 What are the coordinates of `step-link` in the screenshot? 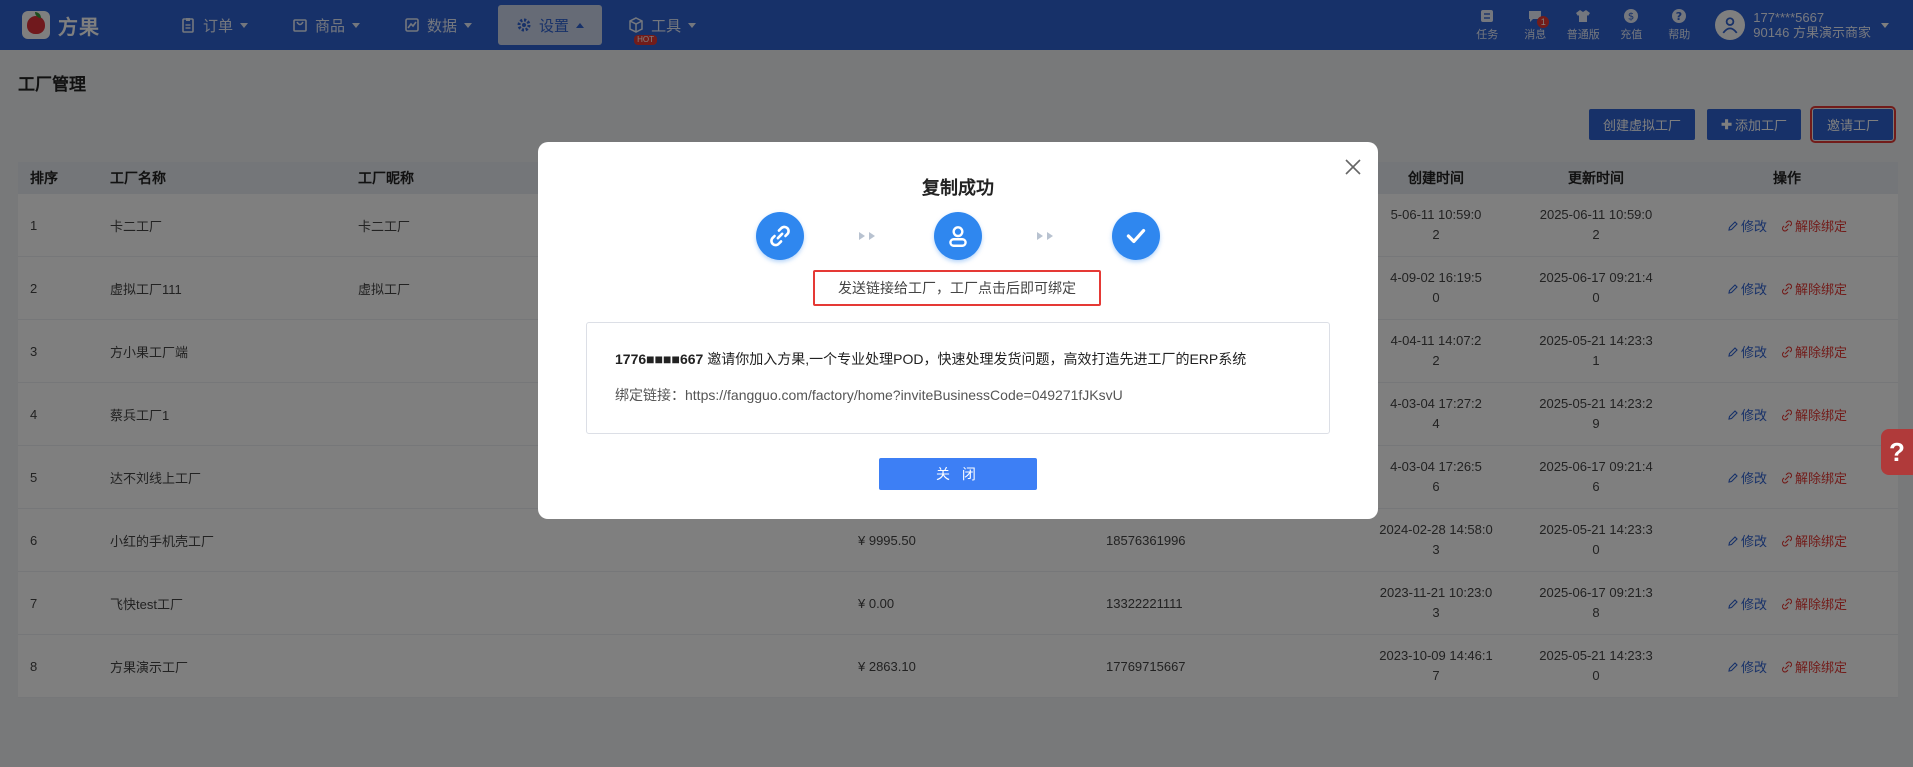 It's located at (780, 236).